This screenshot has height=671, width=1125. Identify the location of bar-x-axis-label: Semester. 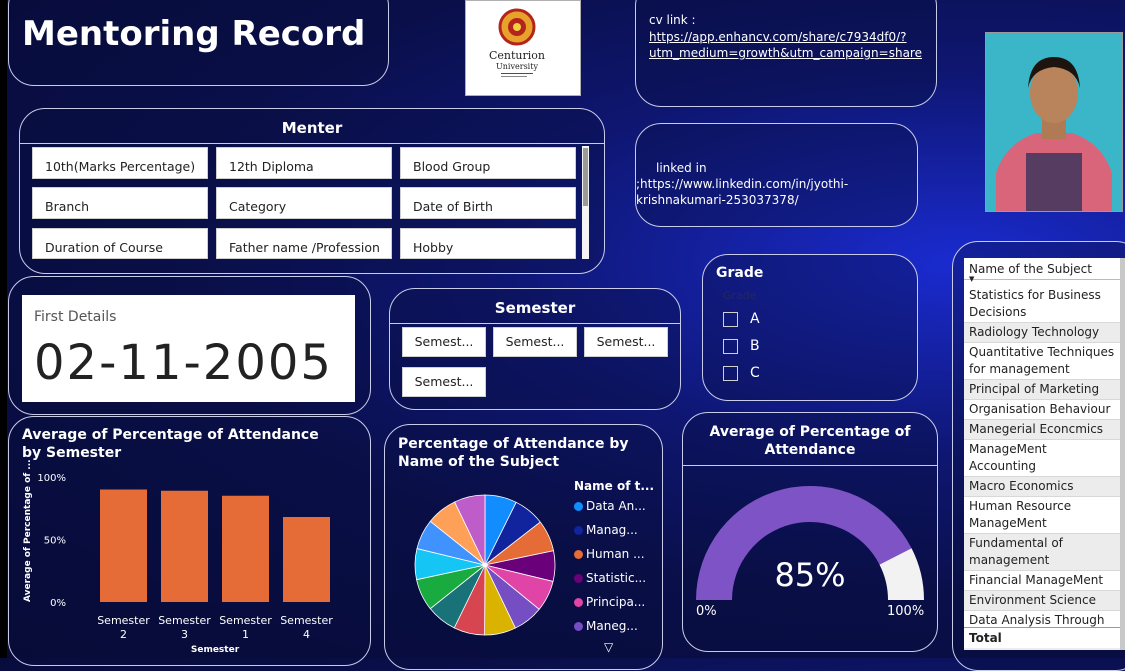
(215, 650).